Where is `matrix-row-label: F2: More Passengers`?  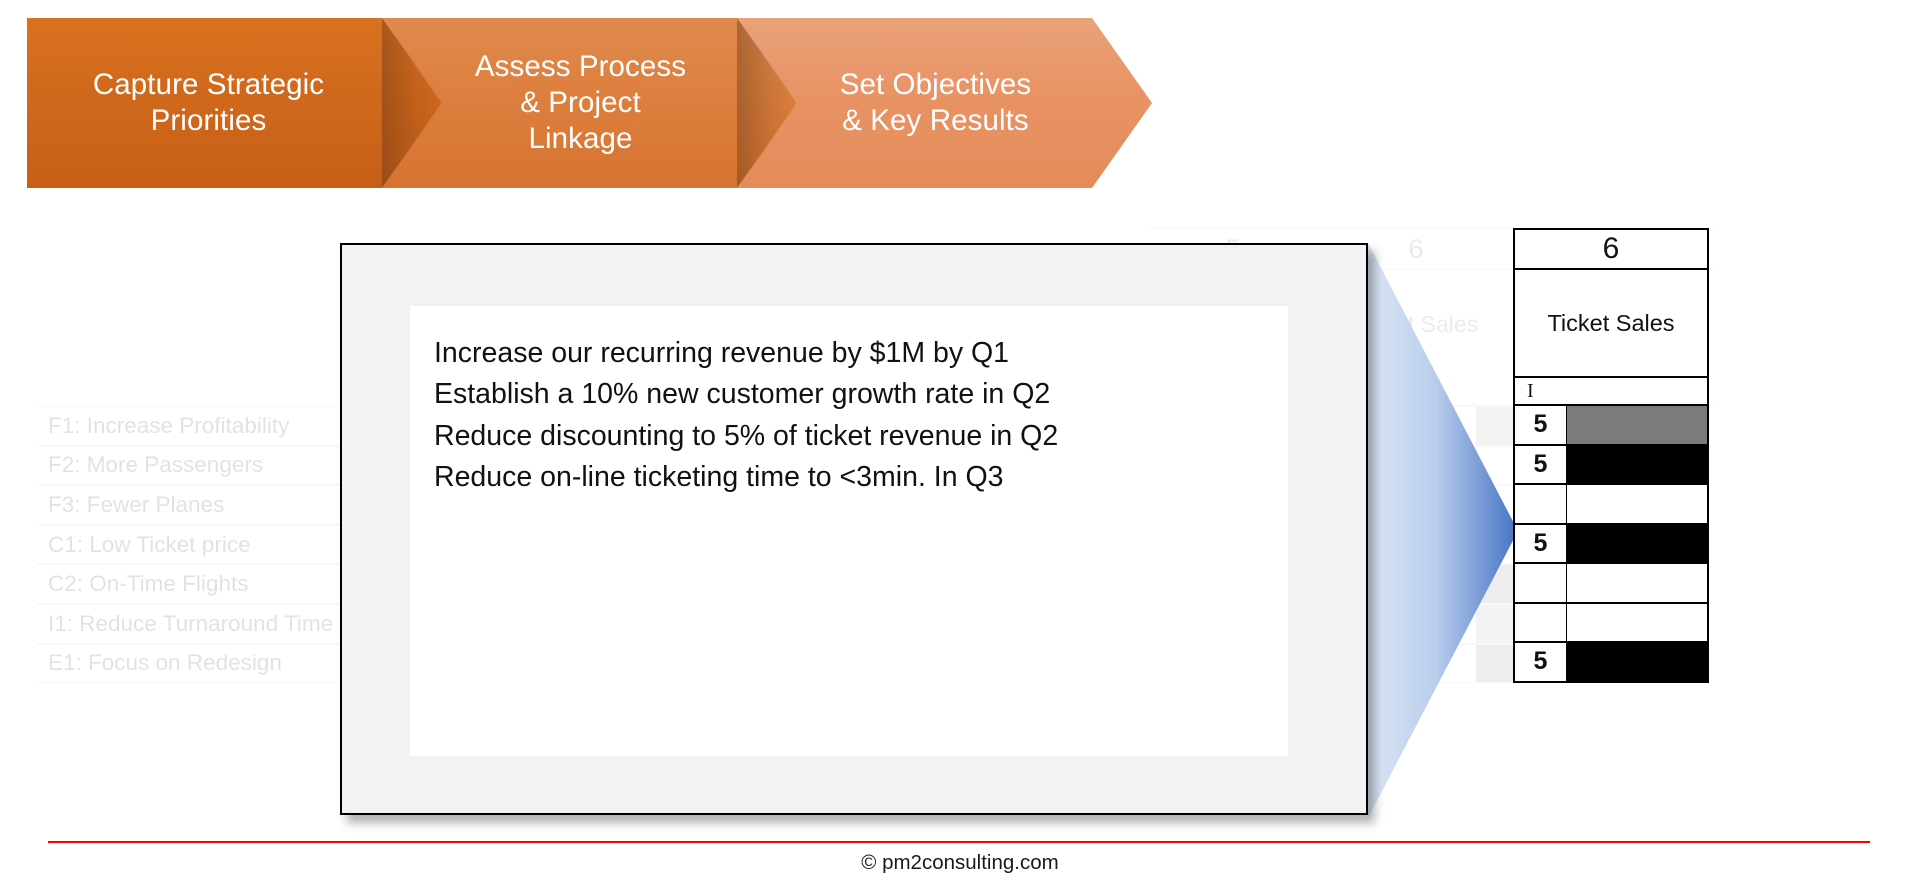 matrix-row-label: F2: More Passengers is located at coordinates (208, 465).